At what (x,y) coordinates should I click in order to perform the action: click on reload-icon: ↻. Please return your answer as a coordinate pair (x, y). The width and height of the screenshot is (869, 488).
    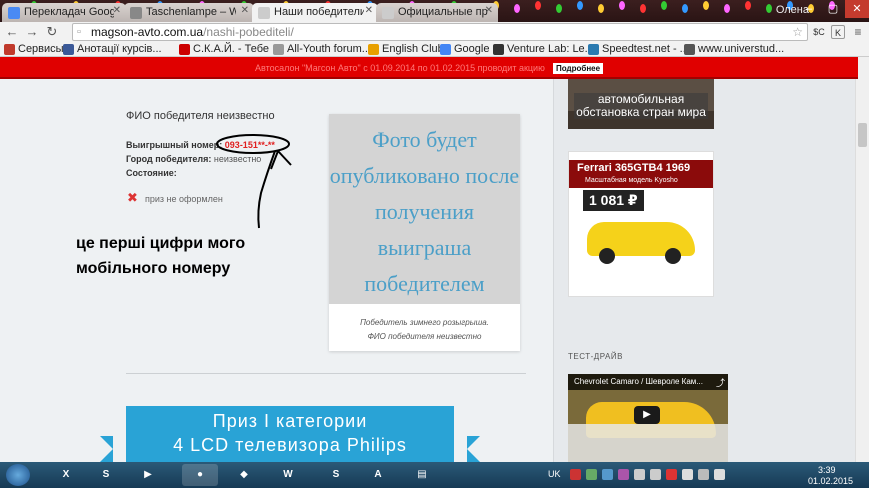
    Looking at the image, I should click on (52, 32).